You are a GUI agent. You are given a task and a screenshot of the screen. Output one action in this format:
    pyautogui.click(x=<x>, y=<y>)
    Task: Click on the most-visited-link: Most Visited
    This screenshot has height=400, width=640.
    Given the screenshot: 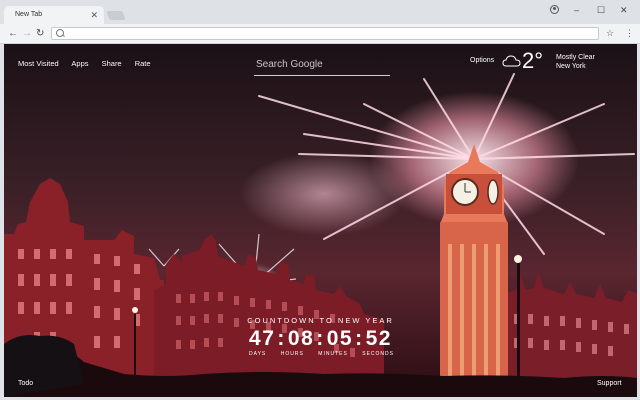 What is the action you would take?
    pyautogui.click(x=38, y=63)
    